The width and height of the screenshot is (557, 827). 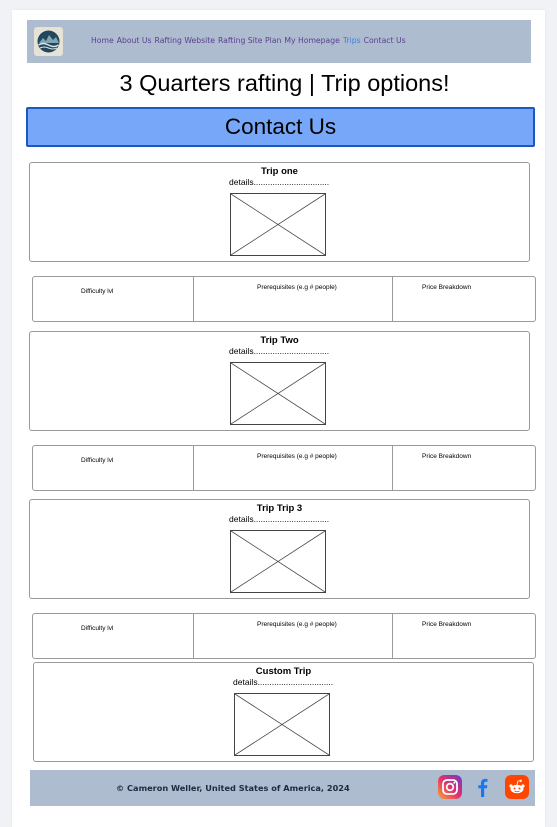 I want to click on nav-link-contact-us: Contact Us, so click(x=385, y=40).